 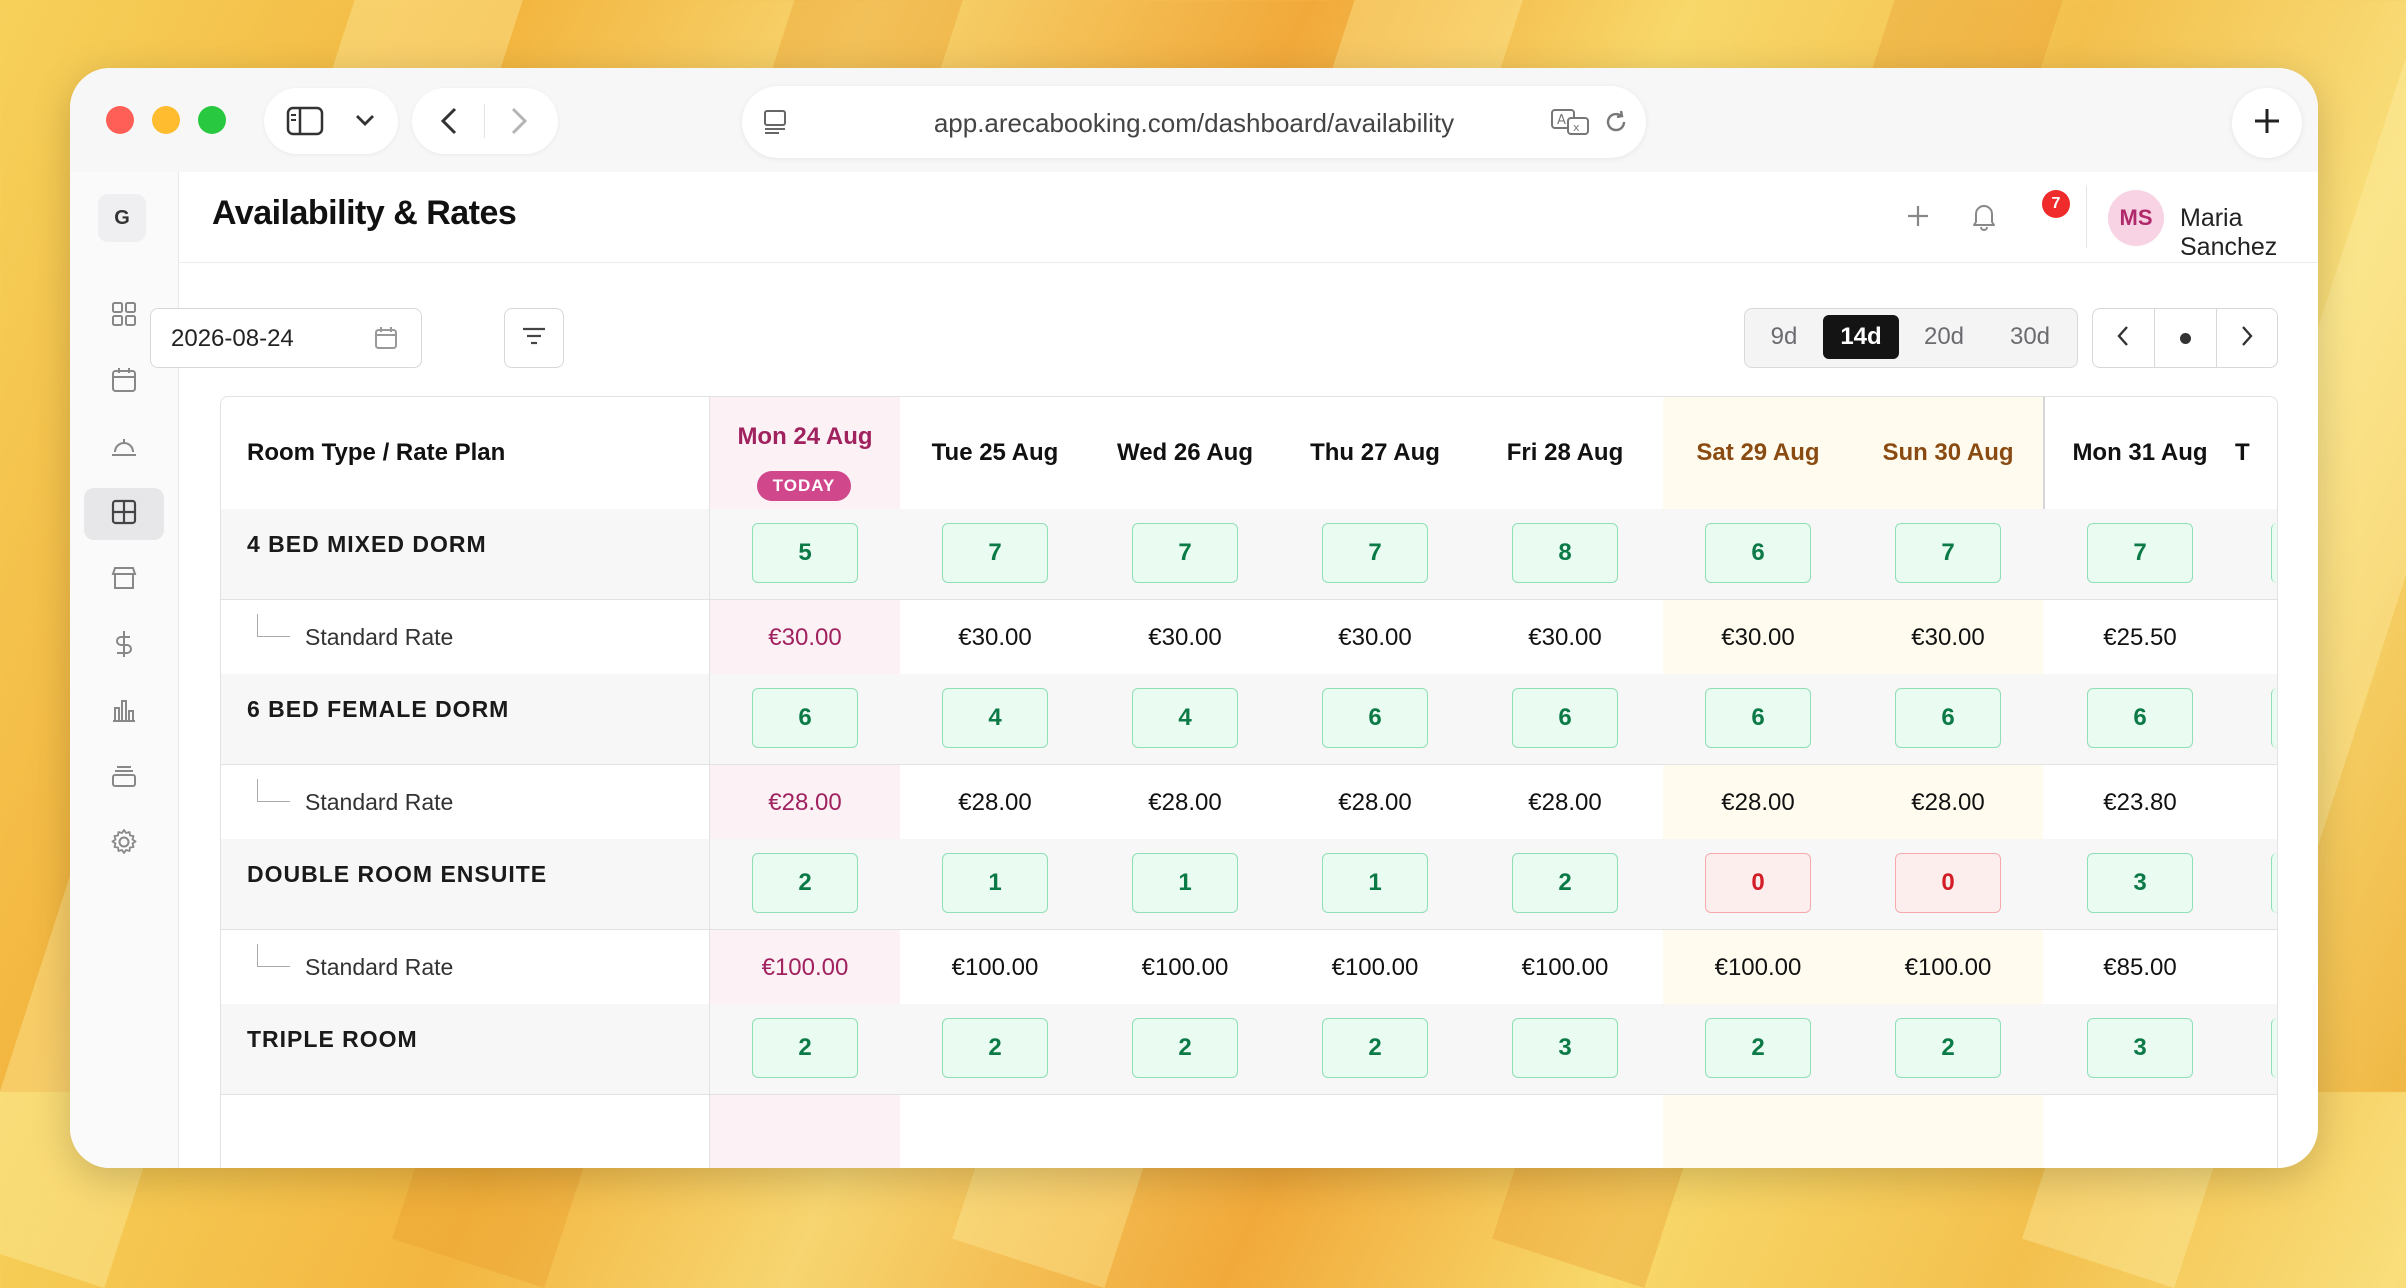 I want to click on translate-icon: Ax, so click(x=1571, y=124).